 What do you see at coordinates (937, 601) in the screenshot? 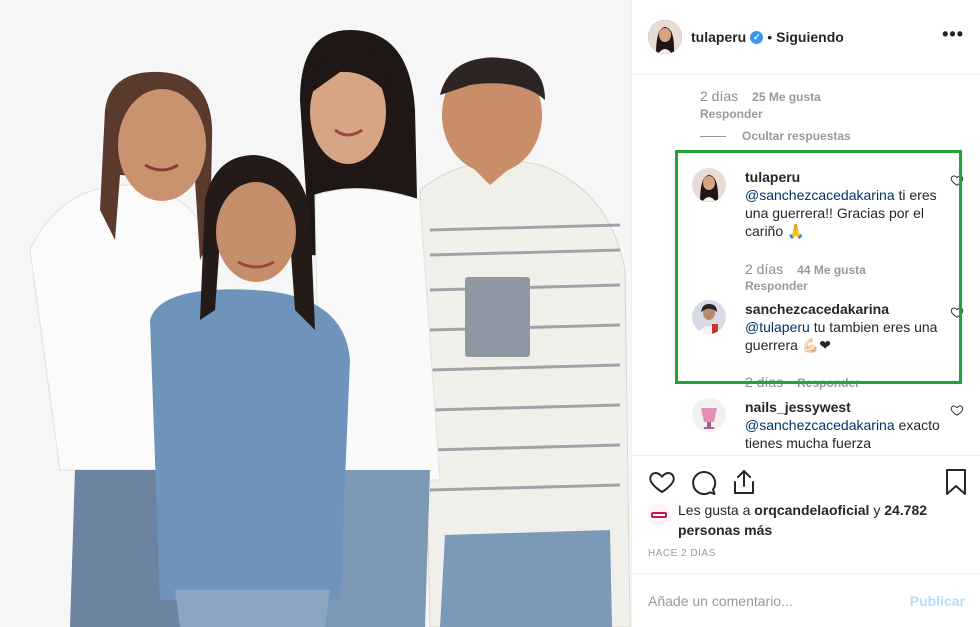
I see `publish-button: Publicar` at bounding box center [937, 601].